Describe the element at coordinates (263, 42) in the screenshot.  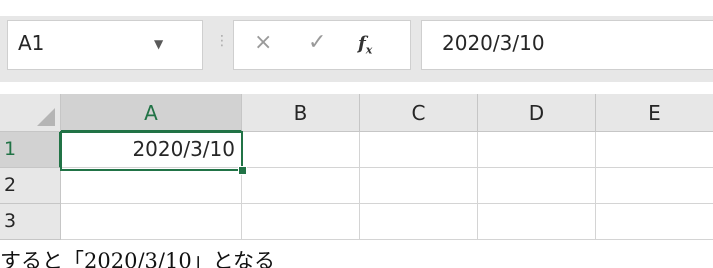
I see `cancel-icon: ×` at that location.